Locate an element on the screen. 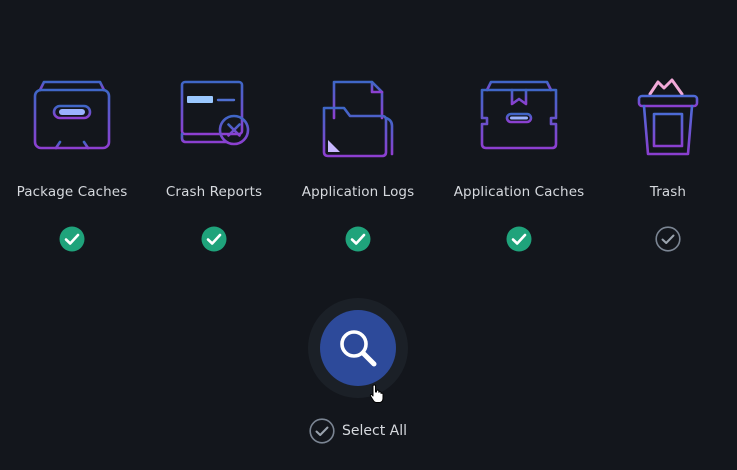  category-label: Application Caches is located at coordinates (519, 192).